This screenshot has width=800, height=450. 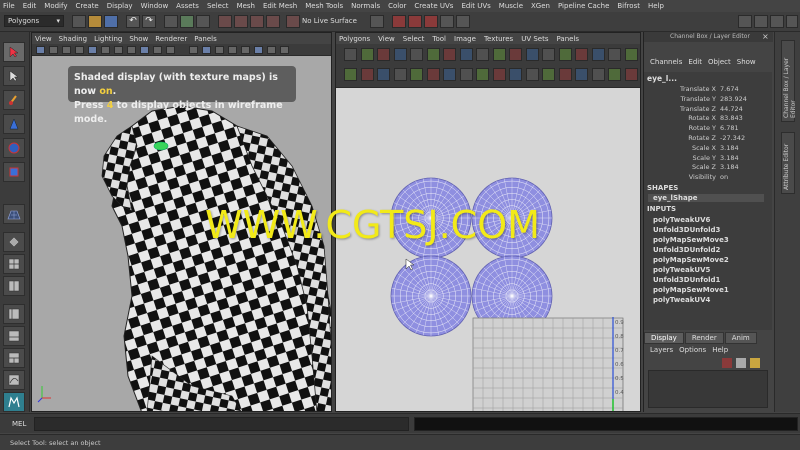 I want to click on cut-uv-icon, so click(x=416, y=54).